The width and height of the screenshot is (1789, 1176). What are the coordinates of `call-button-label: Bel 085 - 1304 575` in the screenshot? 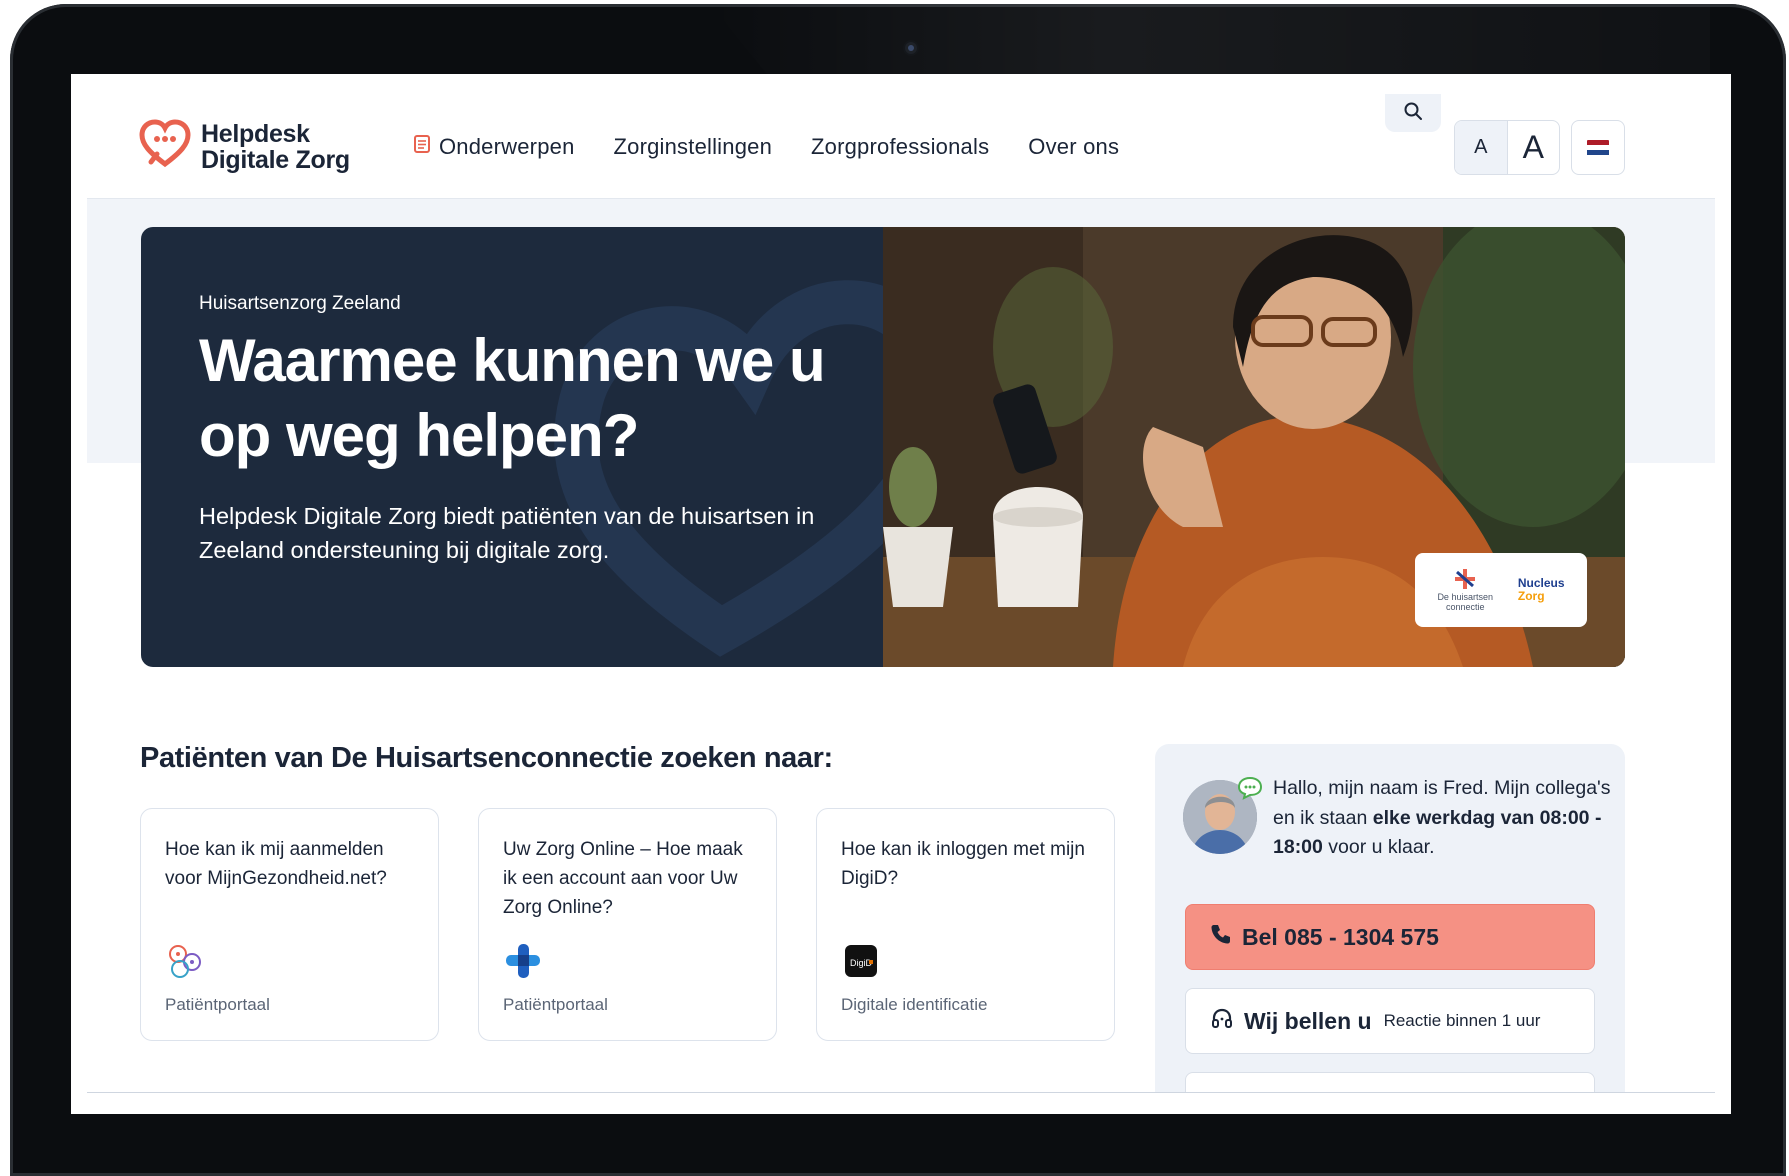 It's located at (1340, 936).